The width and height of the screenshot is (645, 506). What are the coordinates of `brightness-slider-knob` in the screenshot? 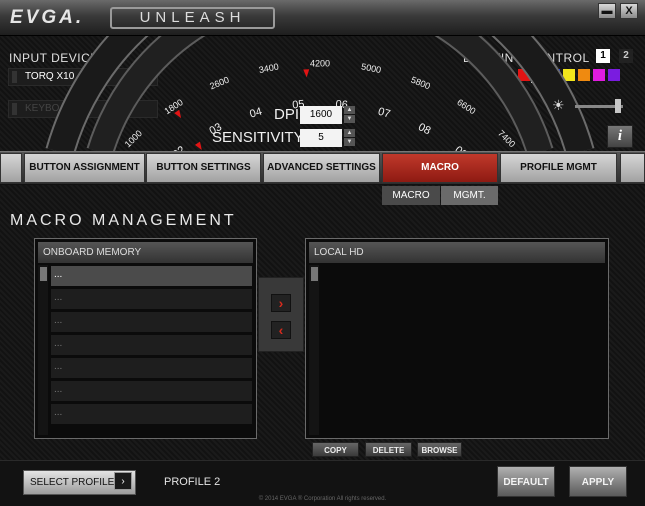 It's located at (618, 106).